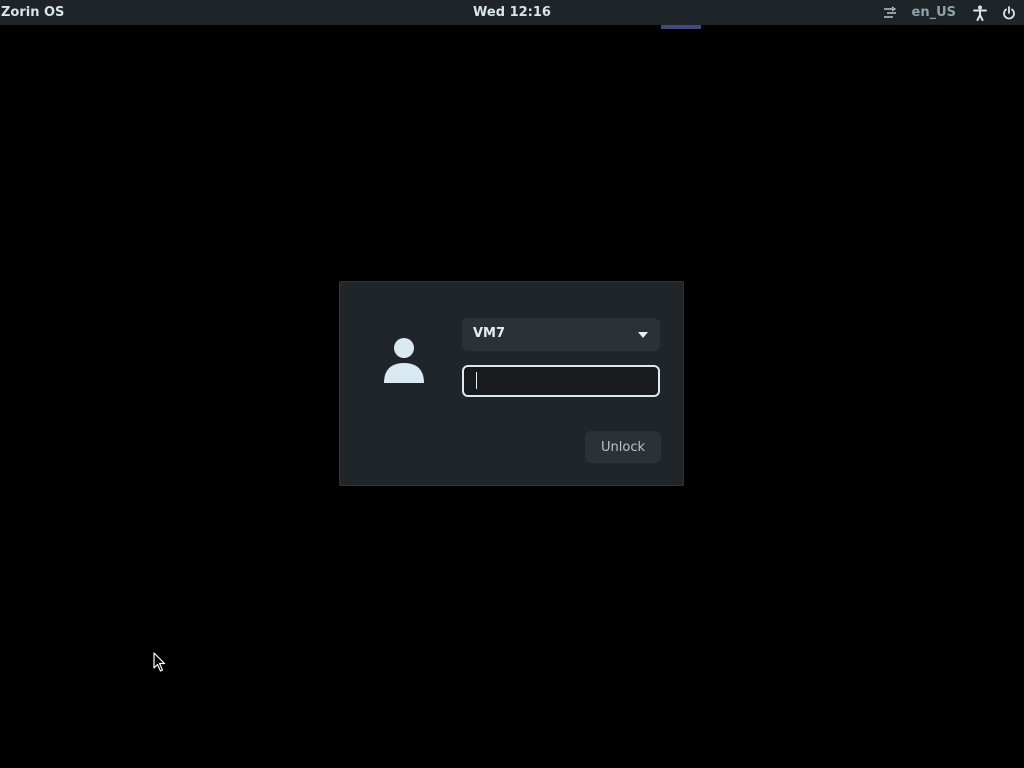 The width and height of the screenshot is (1024, 768). Describe the element at coordinates (489, 333) in the screenshot. I see `user-select-value: VM7` at that location.